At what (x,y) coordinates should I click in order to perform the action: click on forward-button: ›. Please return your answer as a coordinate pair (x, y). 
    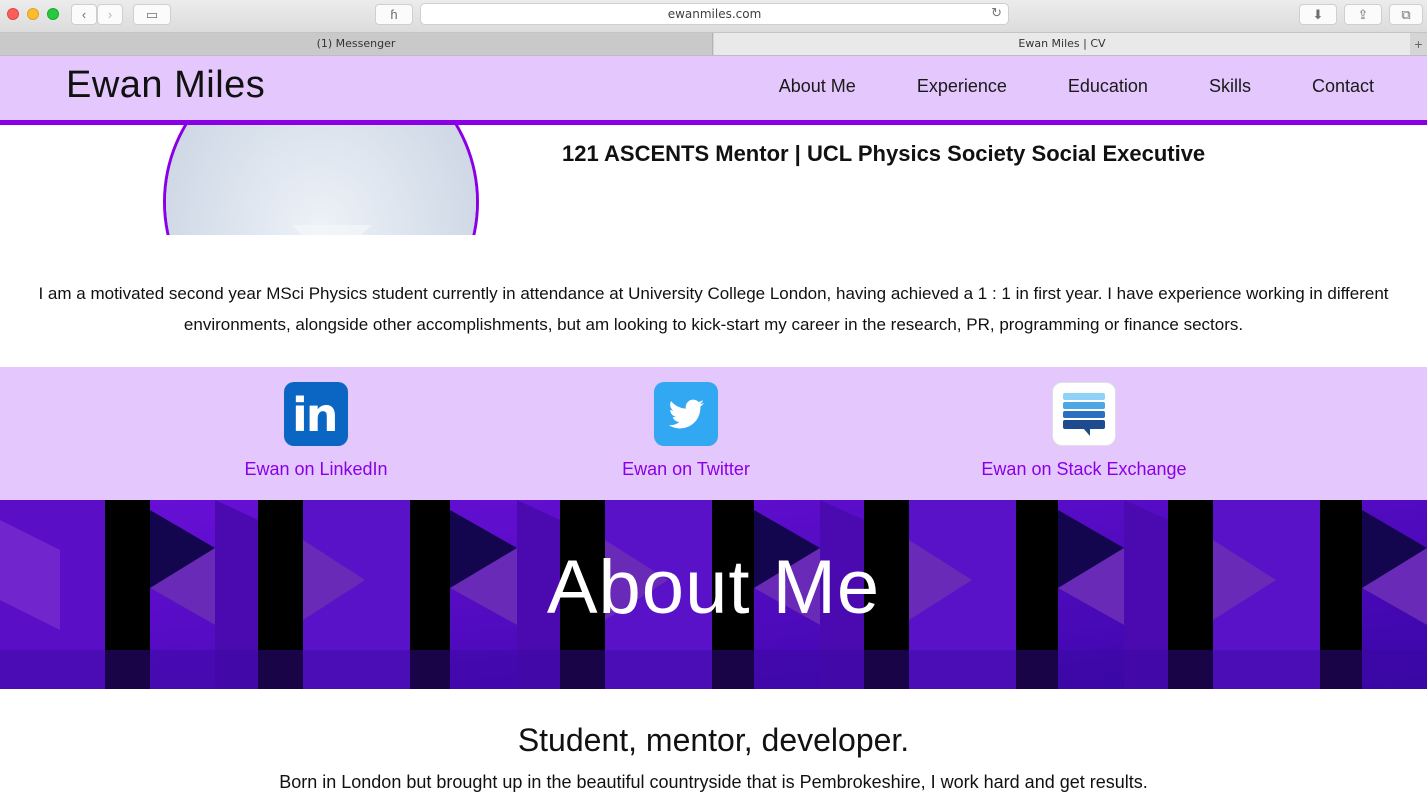
    Looking at the image, I should click on (110, 14).